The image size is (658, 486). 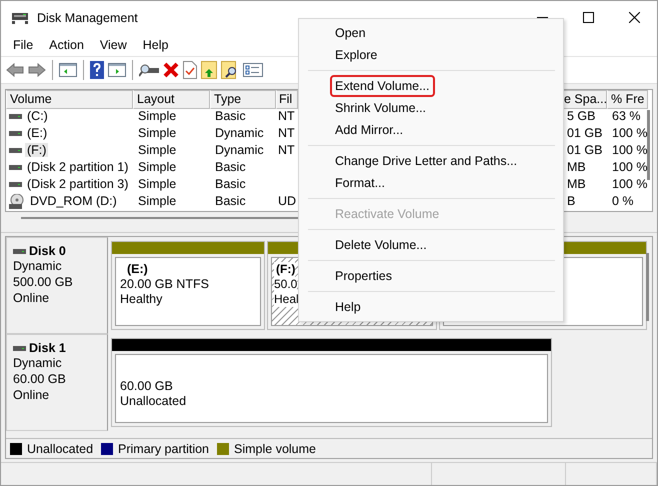 What do you see at coordinates (57, 383) in the screenshot?
I see `disk-label-panel: Disk 1 Dynamic 60.00 GB Online` at bounding box center [57, 383].